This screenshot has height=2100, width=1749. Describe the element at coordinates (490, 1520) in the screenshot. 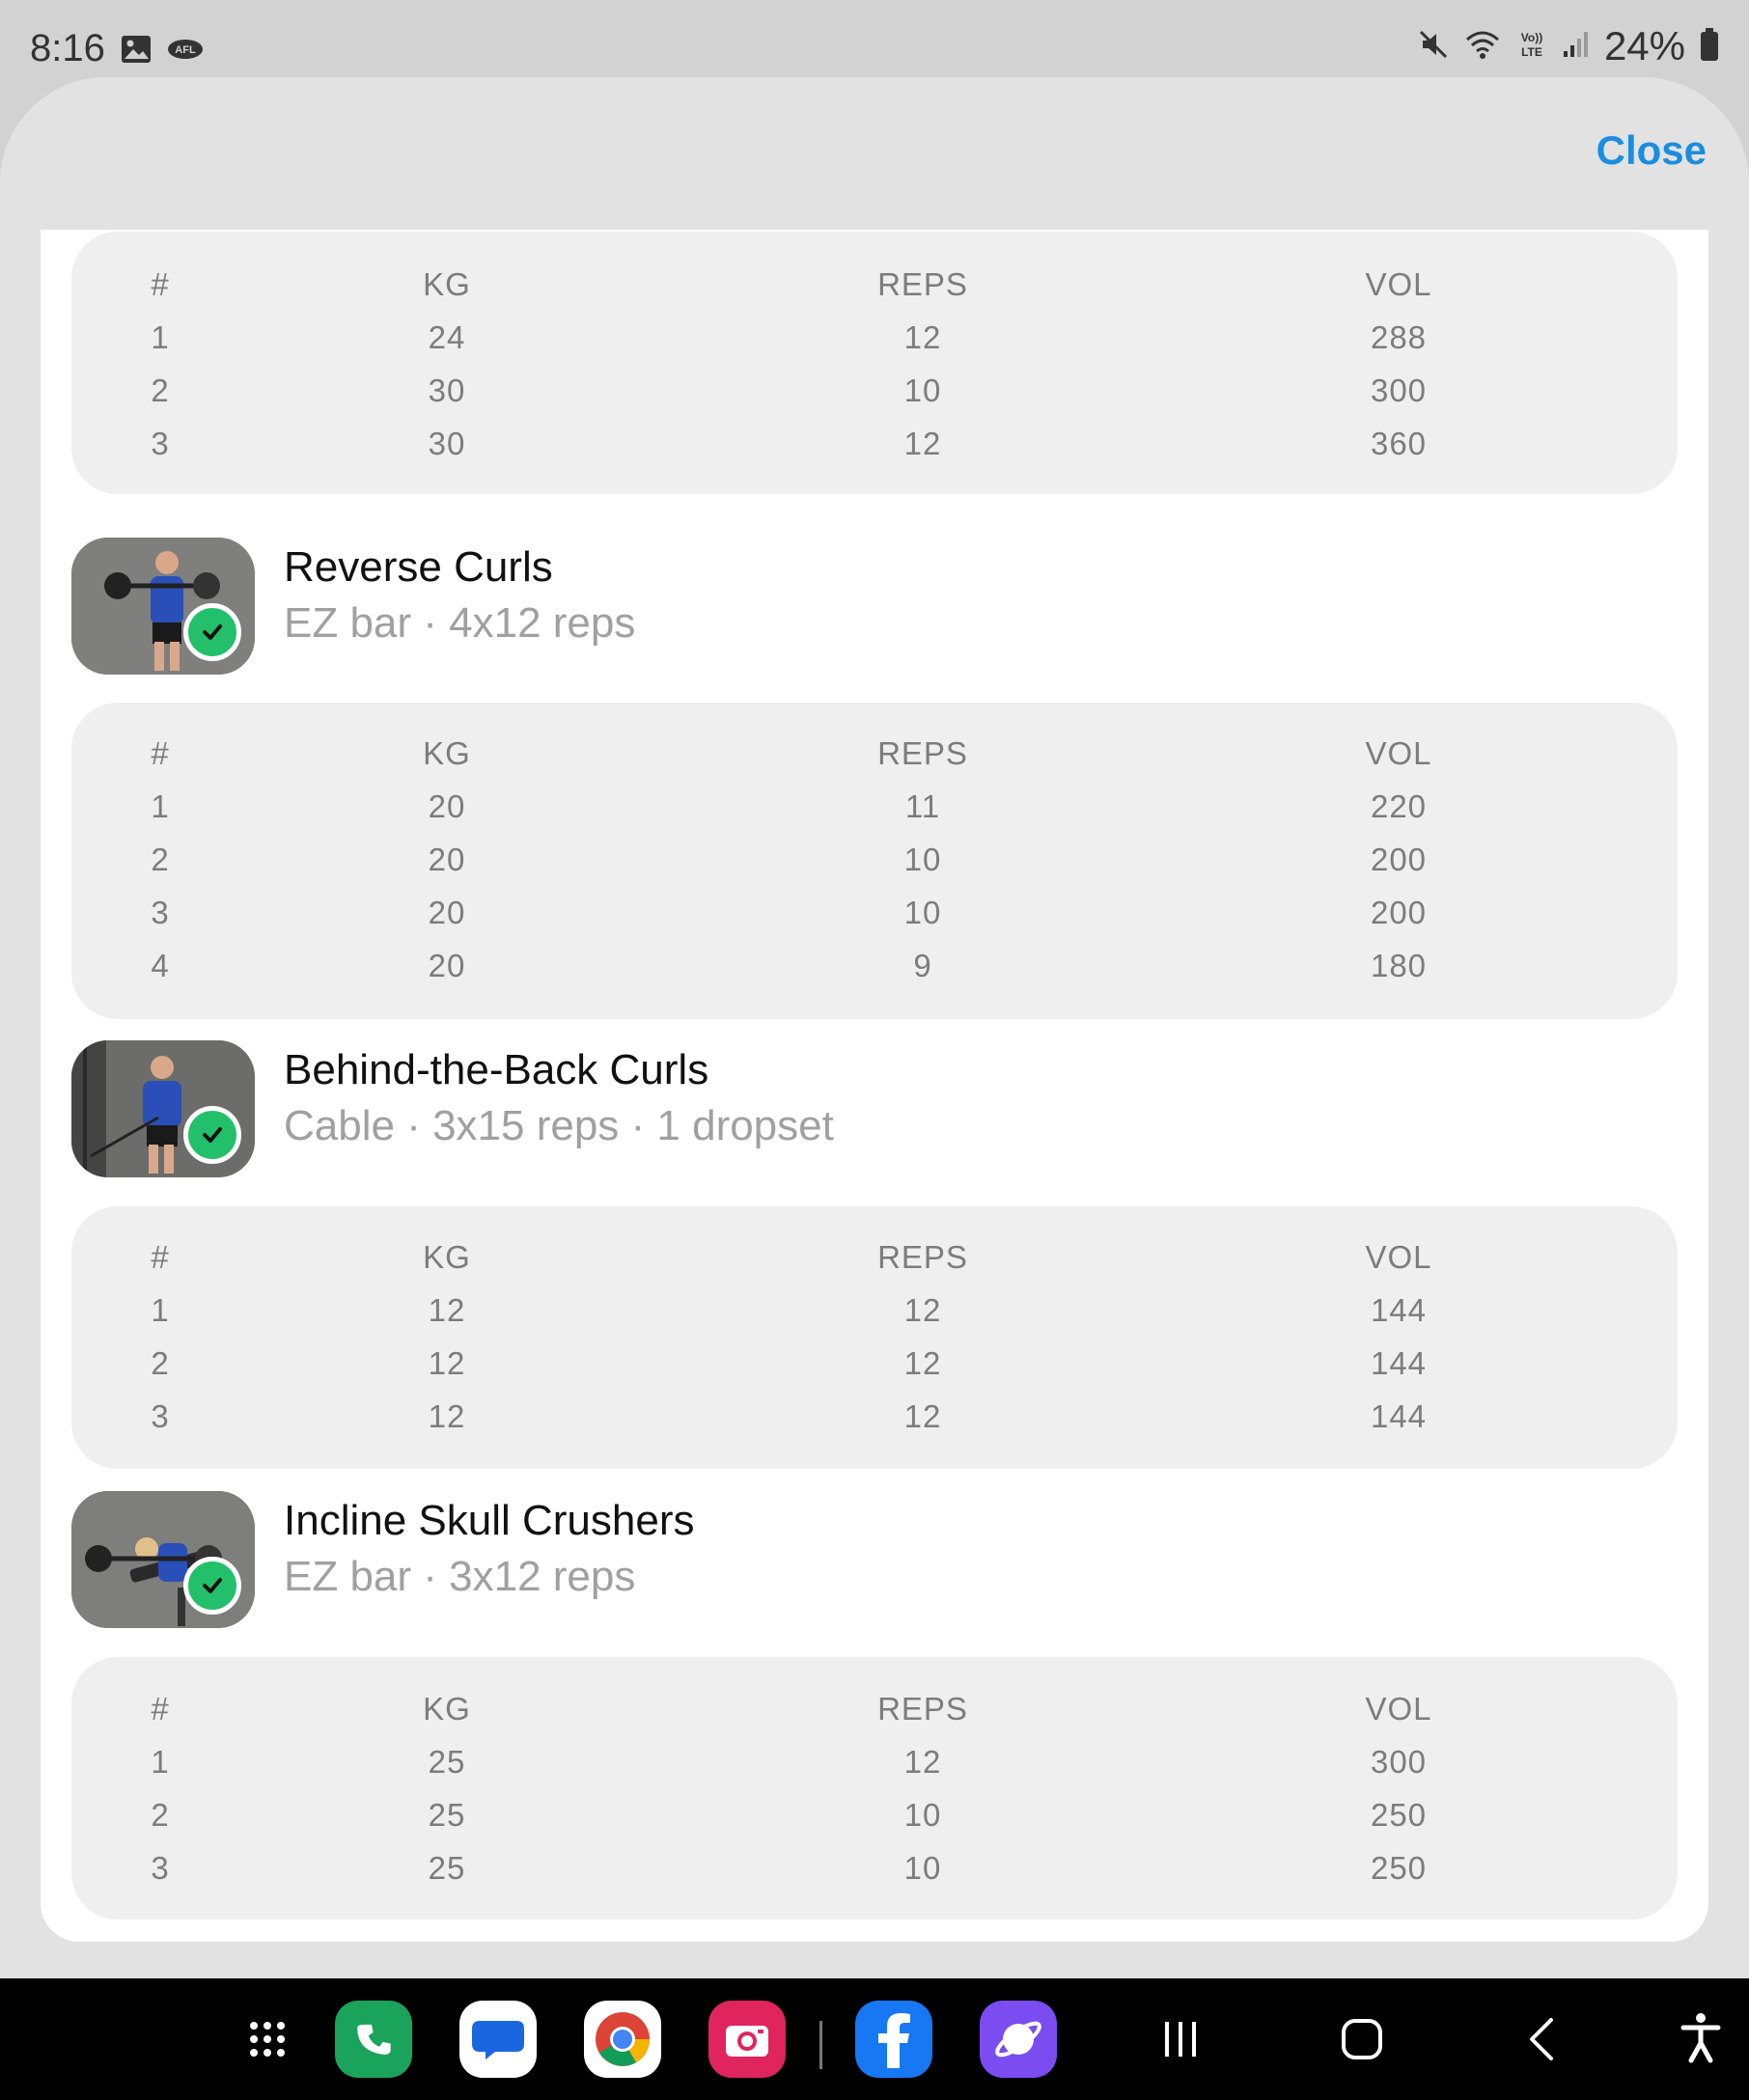

I see `exercise-title: Incline Skull Crushers` at that location.